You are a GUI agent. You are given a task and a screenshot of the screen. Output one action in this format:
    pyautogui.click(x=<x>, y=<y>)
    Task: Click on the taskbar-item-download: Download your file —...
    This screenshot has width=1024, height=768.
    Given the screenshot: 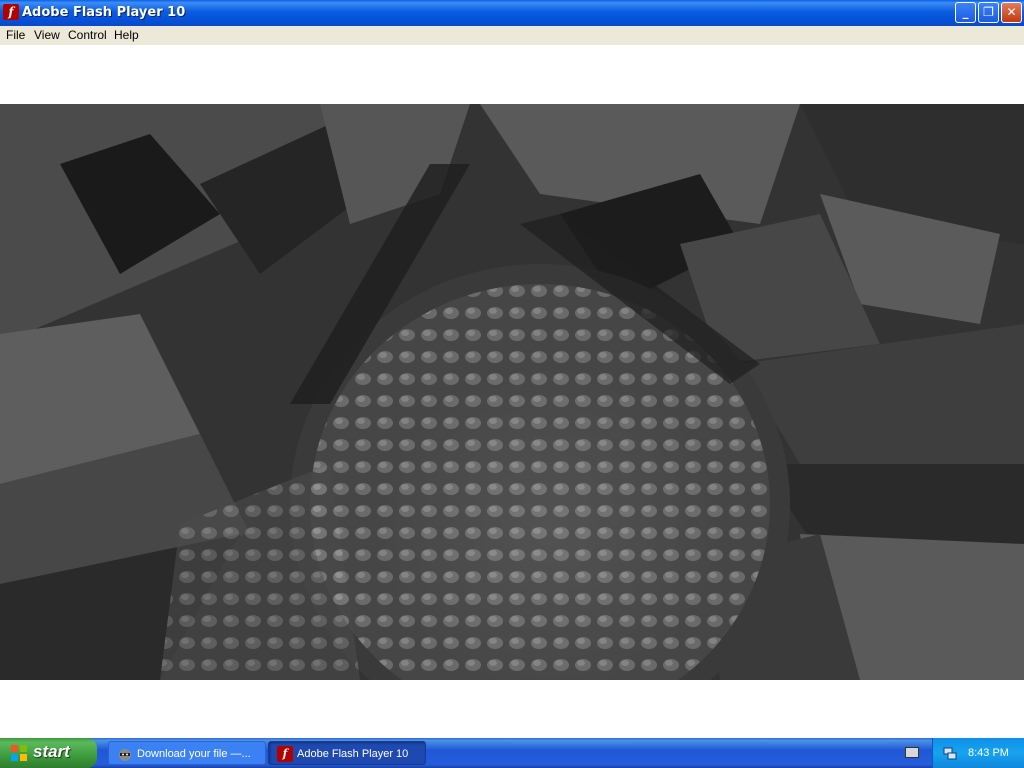 What is the action you would take?
    pyautogui.click(x=187, y=753)
    